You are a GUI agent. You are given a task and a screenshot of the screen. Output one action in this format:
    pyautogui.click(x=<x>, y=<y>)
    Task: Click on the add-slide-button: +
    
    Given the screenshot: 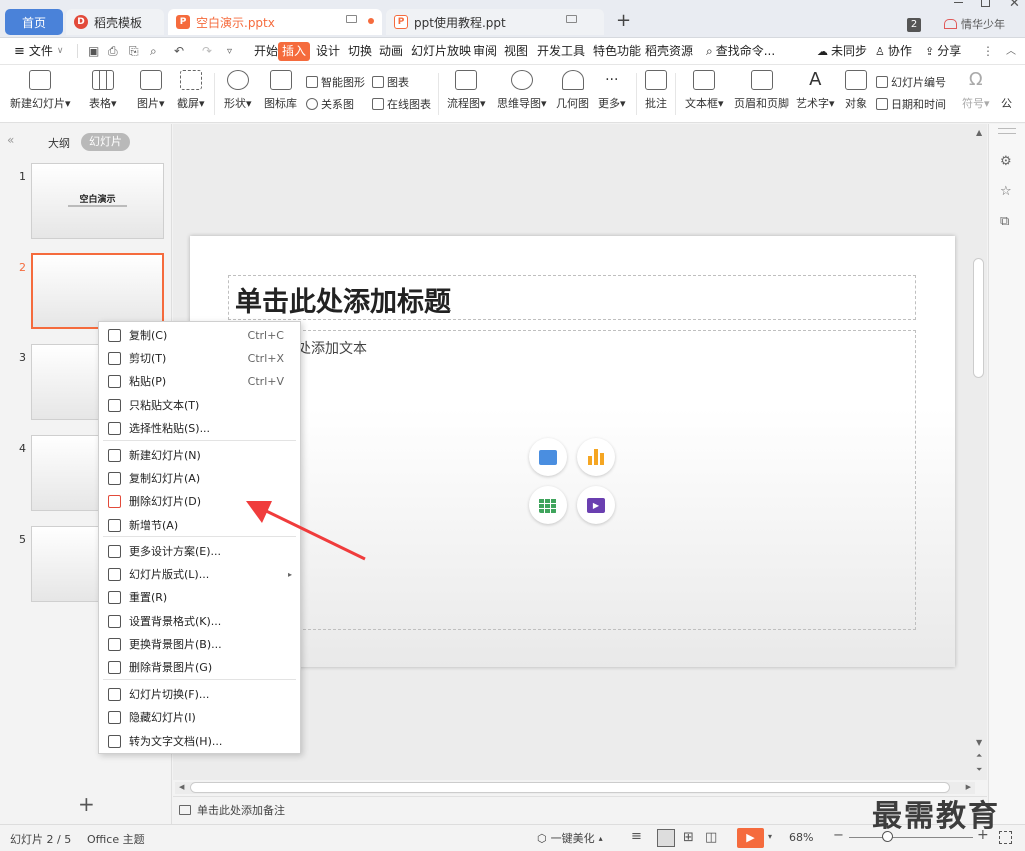 What is the action you would take?
    pyautogui.click(x=86, y=804)
    